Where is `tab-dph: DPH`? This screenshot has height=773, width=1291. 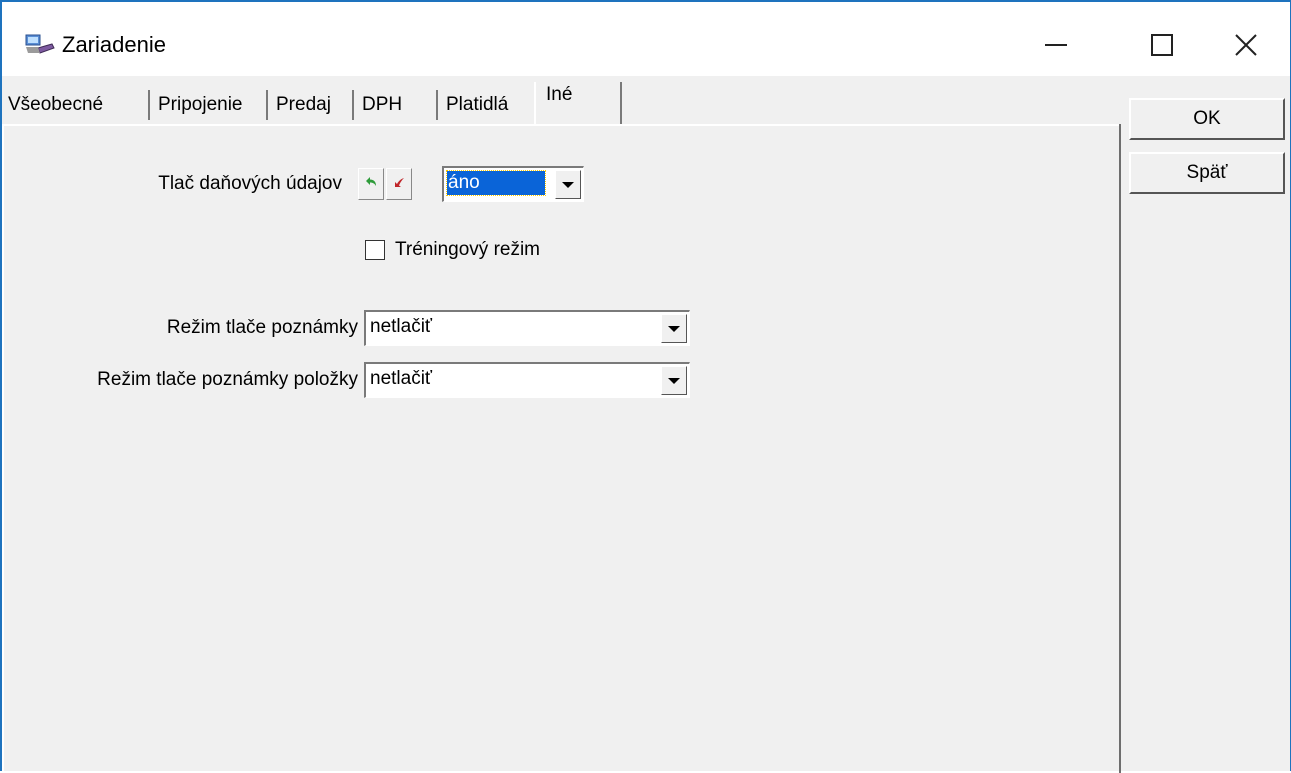
tab-dph: DPH is located at coordinates (397, 105).